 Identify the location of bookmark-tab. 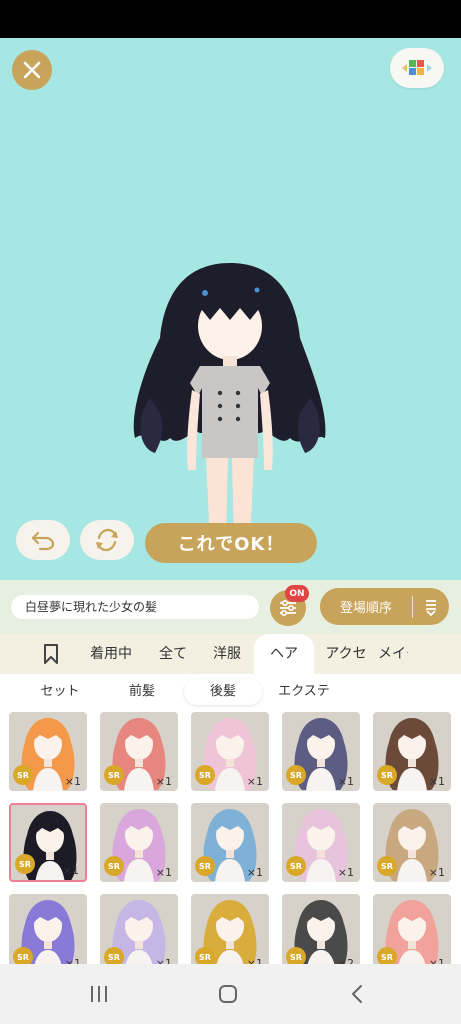
(51, 654).